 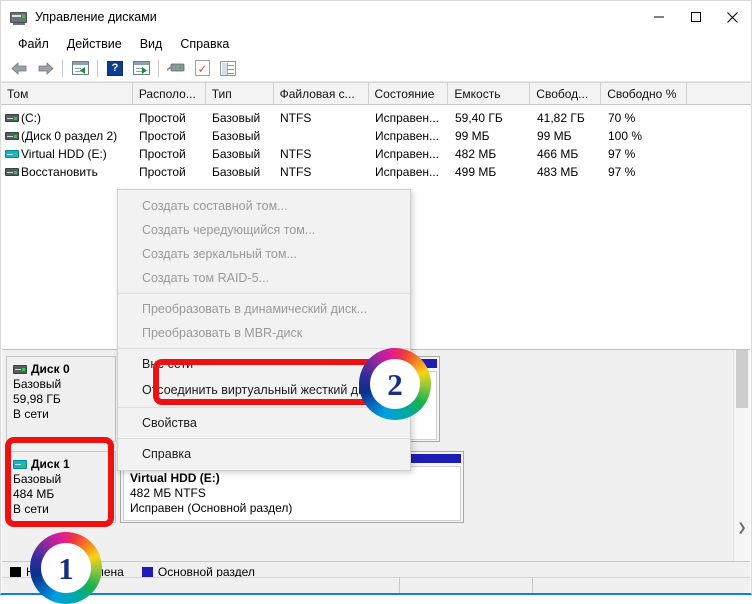 What do you see at coordinates (20, 464) in the screenshot?
I see `disk-icon-virtual` at bounding box center [20, 464].